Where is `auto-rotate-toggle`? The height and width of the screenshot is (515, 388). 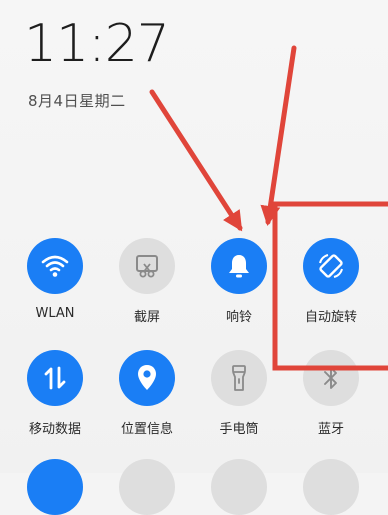
auto-rotate-toggle is located at coordinates (331, 266).